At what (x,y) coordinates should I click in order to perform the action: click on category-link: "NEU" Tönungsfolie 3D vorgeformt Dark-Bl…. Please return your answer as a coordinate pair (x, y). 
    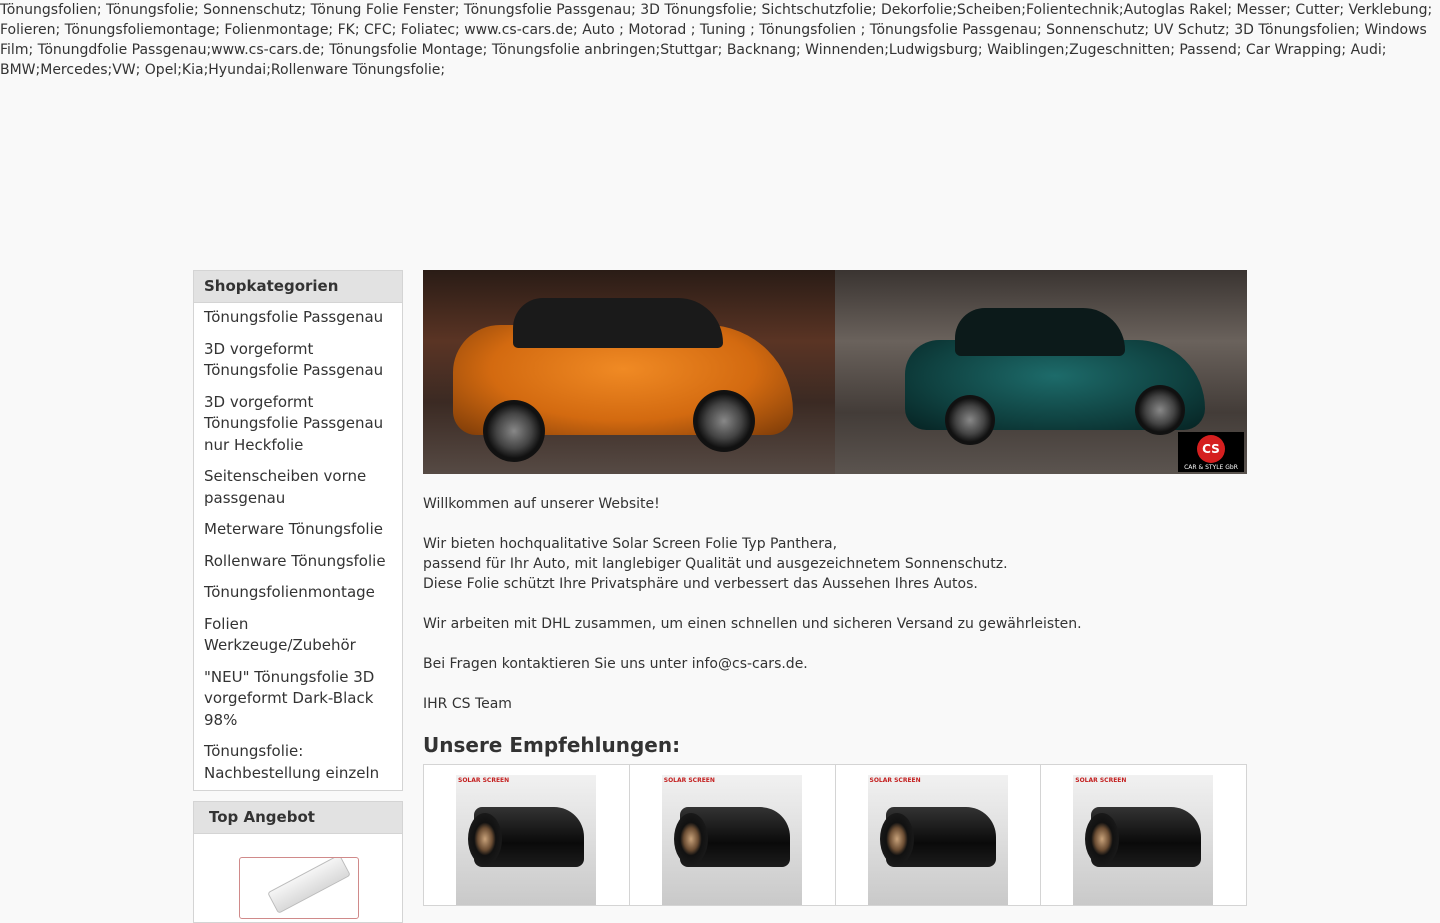
    Looking at the image, I should click on (298, 704).